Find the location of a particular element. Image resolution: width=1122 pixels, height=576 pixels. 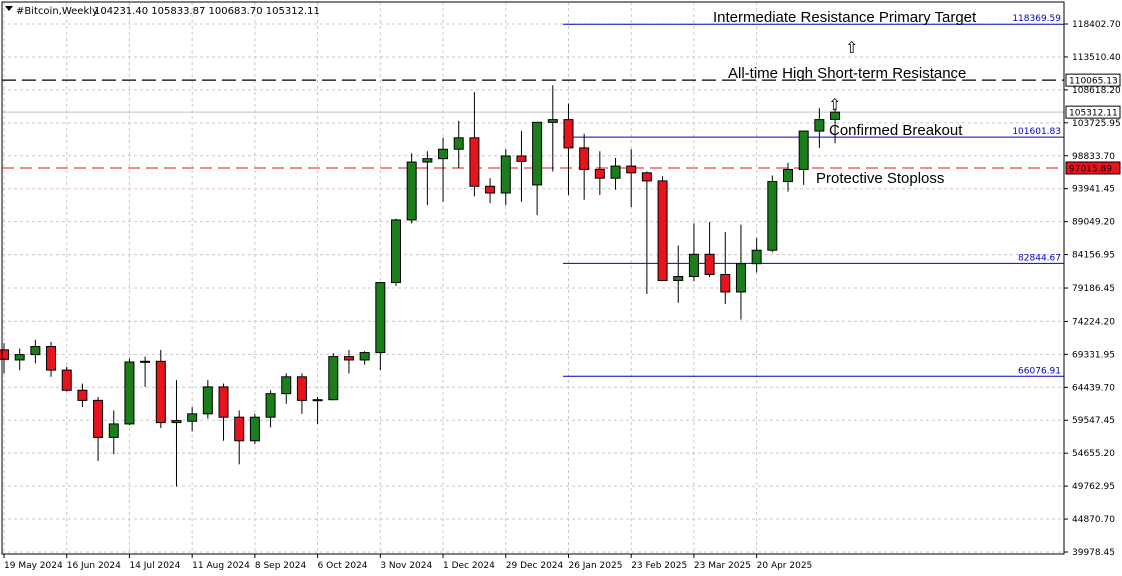

y-tick-label: 54655.20 is located at coordinates (1093, 454).